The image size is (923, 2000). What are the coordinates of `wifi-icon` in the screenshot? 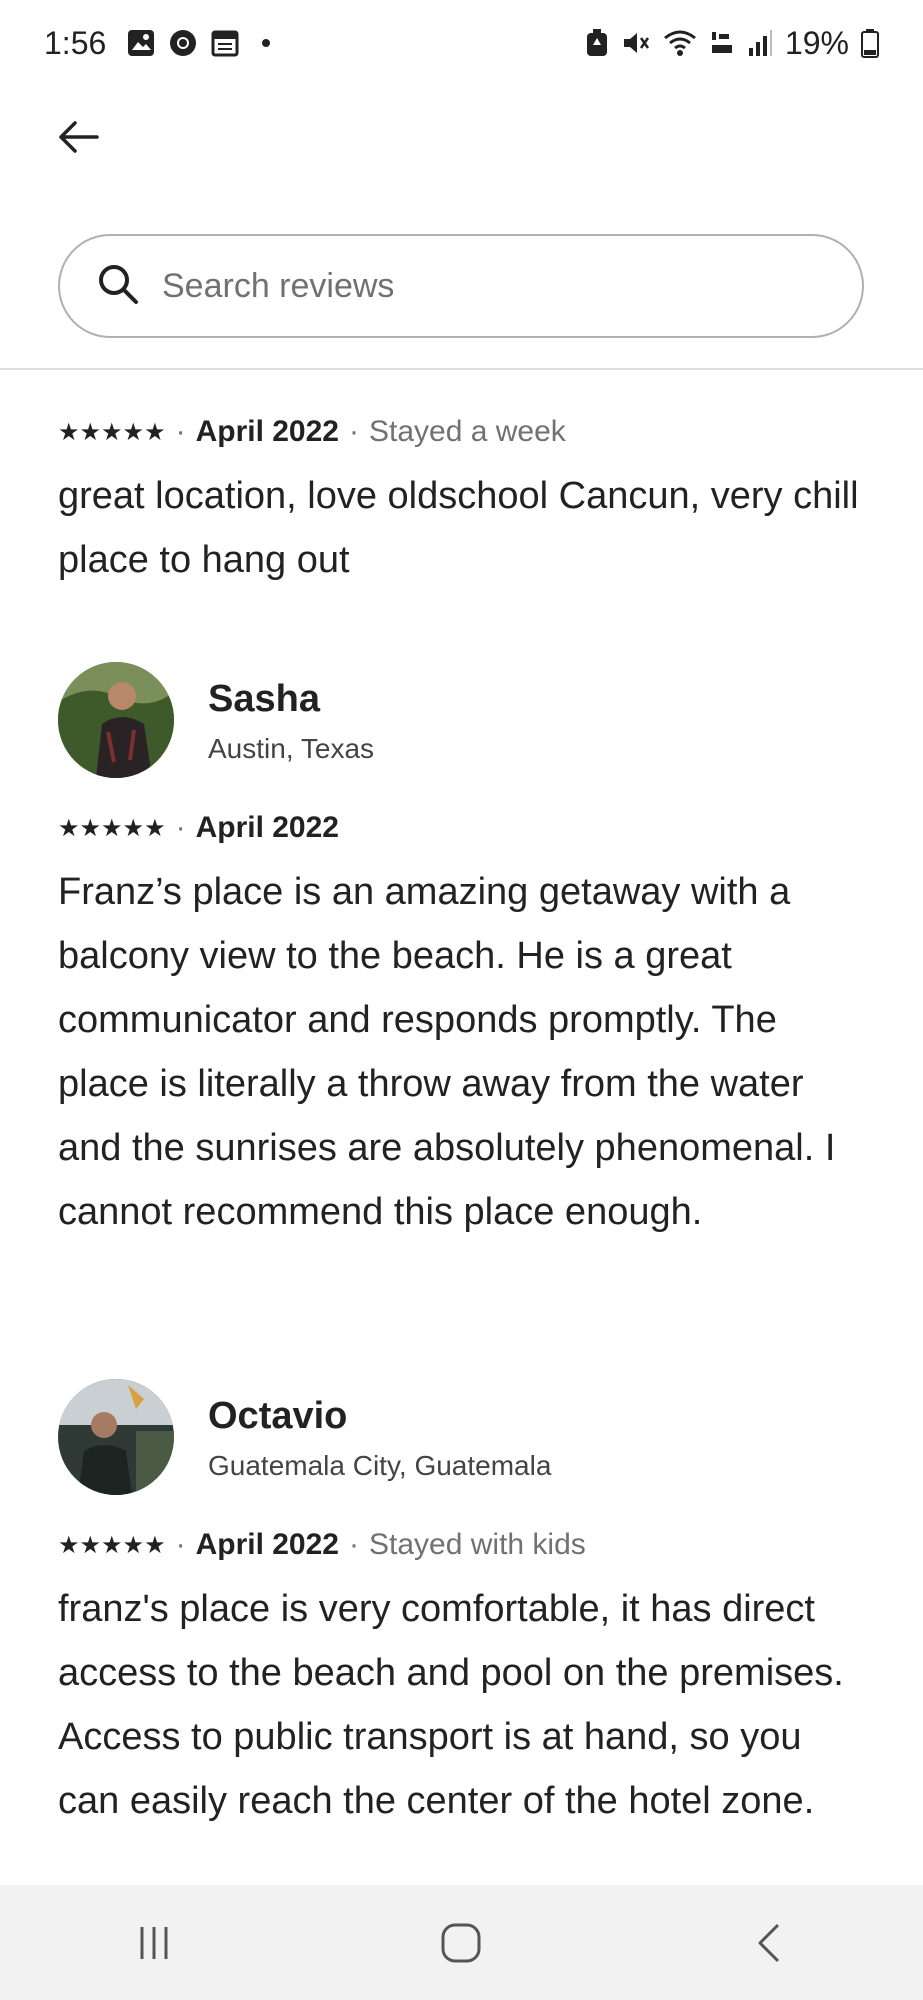 It's located at (680, 43).